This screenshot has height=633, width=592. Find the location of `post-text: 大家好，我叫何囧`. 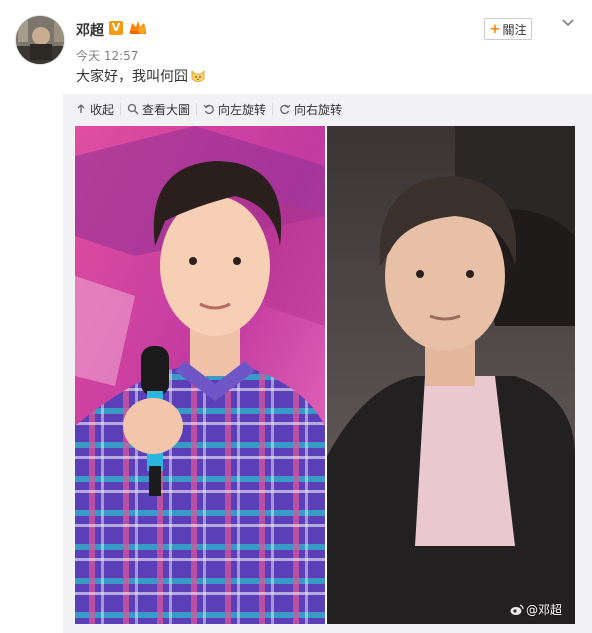

post-text: 大家好，我叫何囧 is located at coordinates (141, 77).